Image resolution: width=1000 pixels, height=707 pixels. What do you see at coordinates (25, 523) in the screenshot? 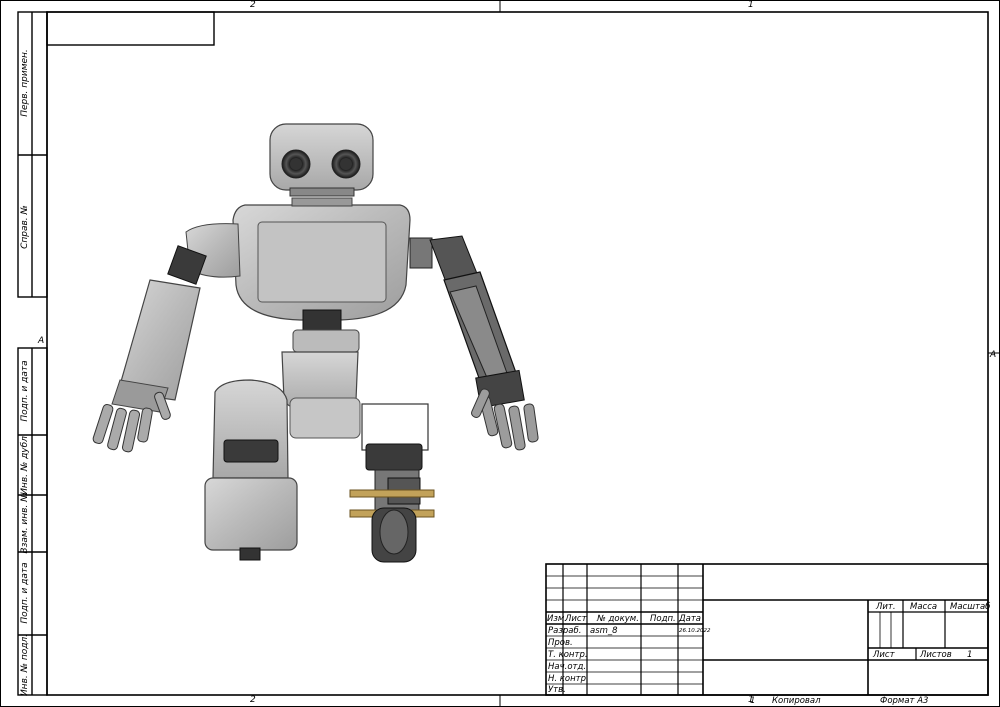
I see `side-vzam-inv: Взам. инв. №` at bounding box center [25, 523].